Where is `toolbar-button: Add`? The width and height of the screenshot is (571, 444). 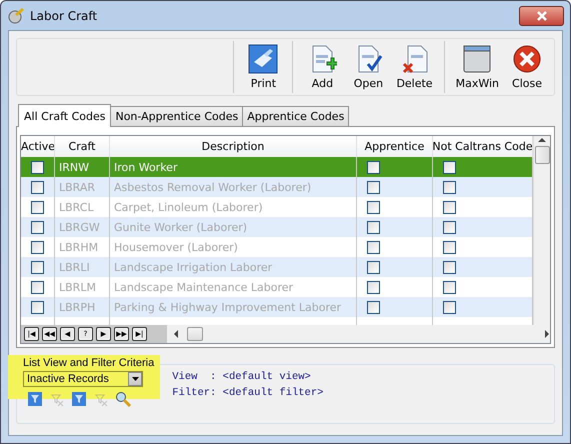
toolbar-button: Add is located at coordinates (322, 67).